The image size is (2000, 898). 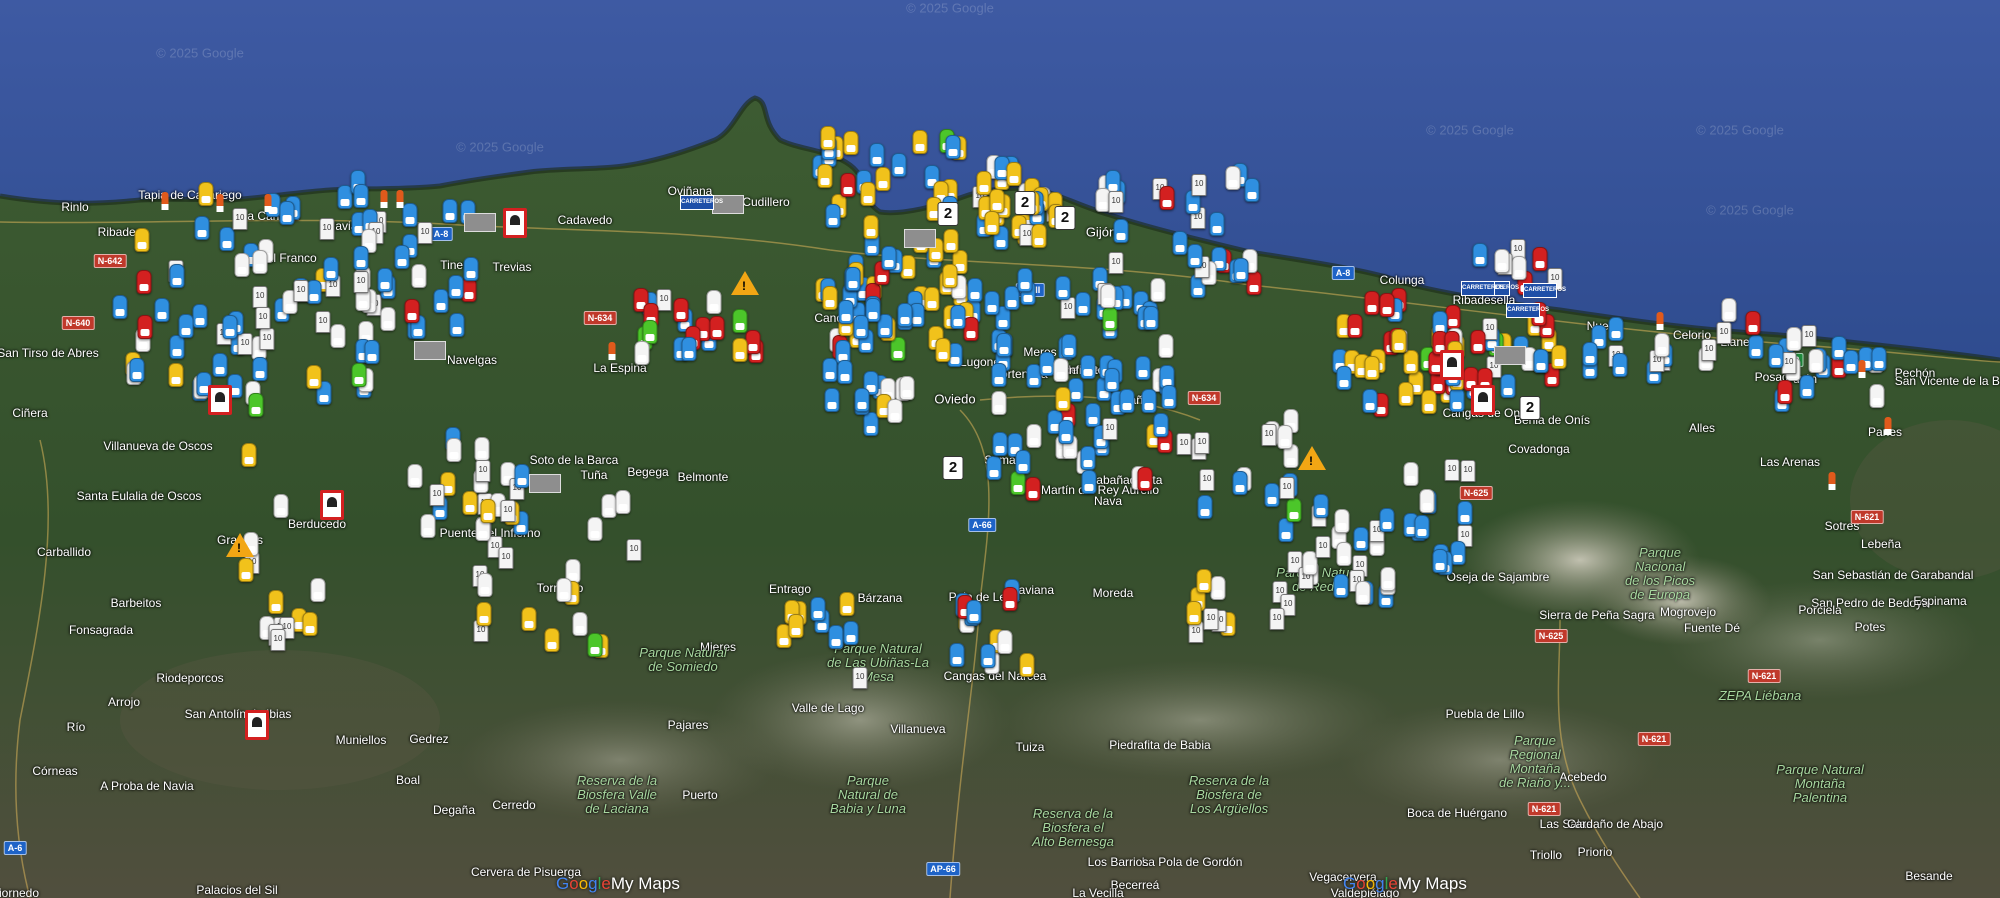 What do you see at coordinates (515, 223) in the screenshot?
I see `traffic-sign-icon` at bounding box center [515, 223].